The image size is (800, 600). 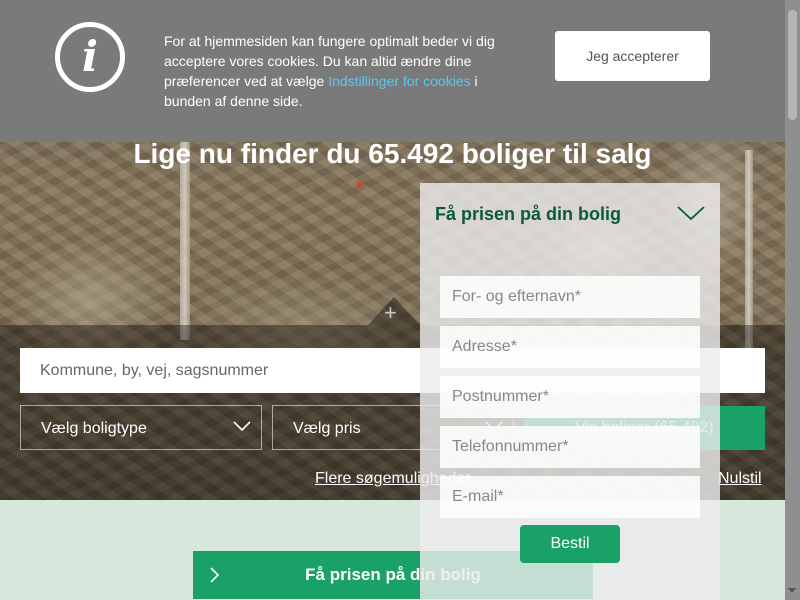 I want to click on email-field, so click(x=570, y=497).